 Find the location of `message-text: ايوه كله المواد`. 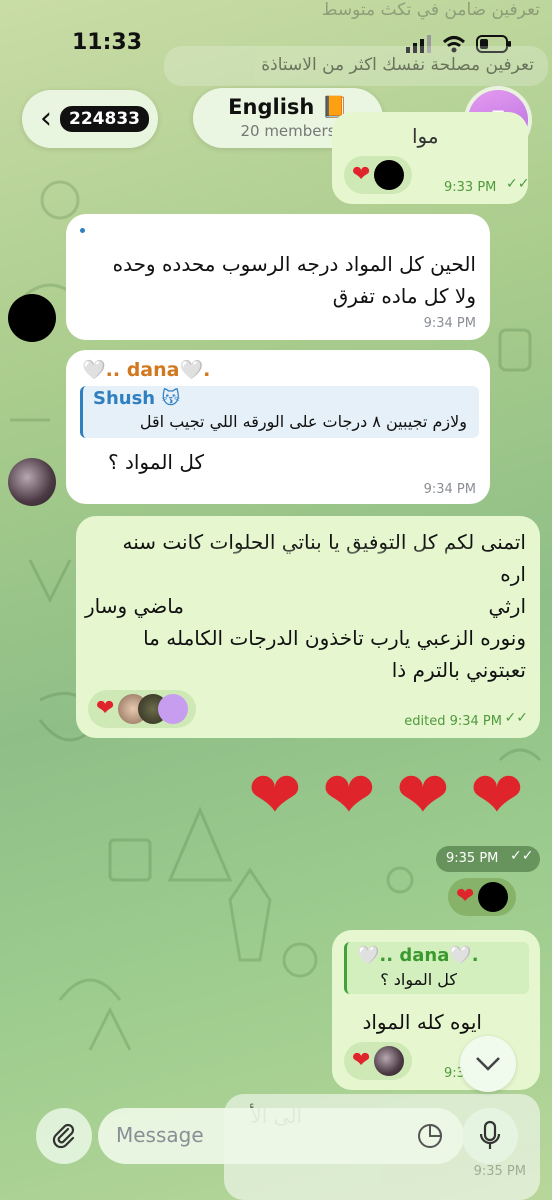

message-text: ايوه كله المواد is located at coordinates (422, 1022).